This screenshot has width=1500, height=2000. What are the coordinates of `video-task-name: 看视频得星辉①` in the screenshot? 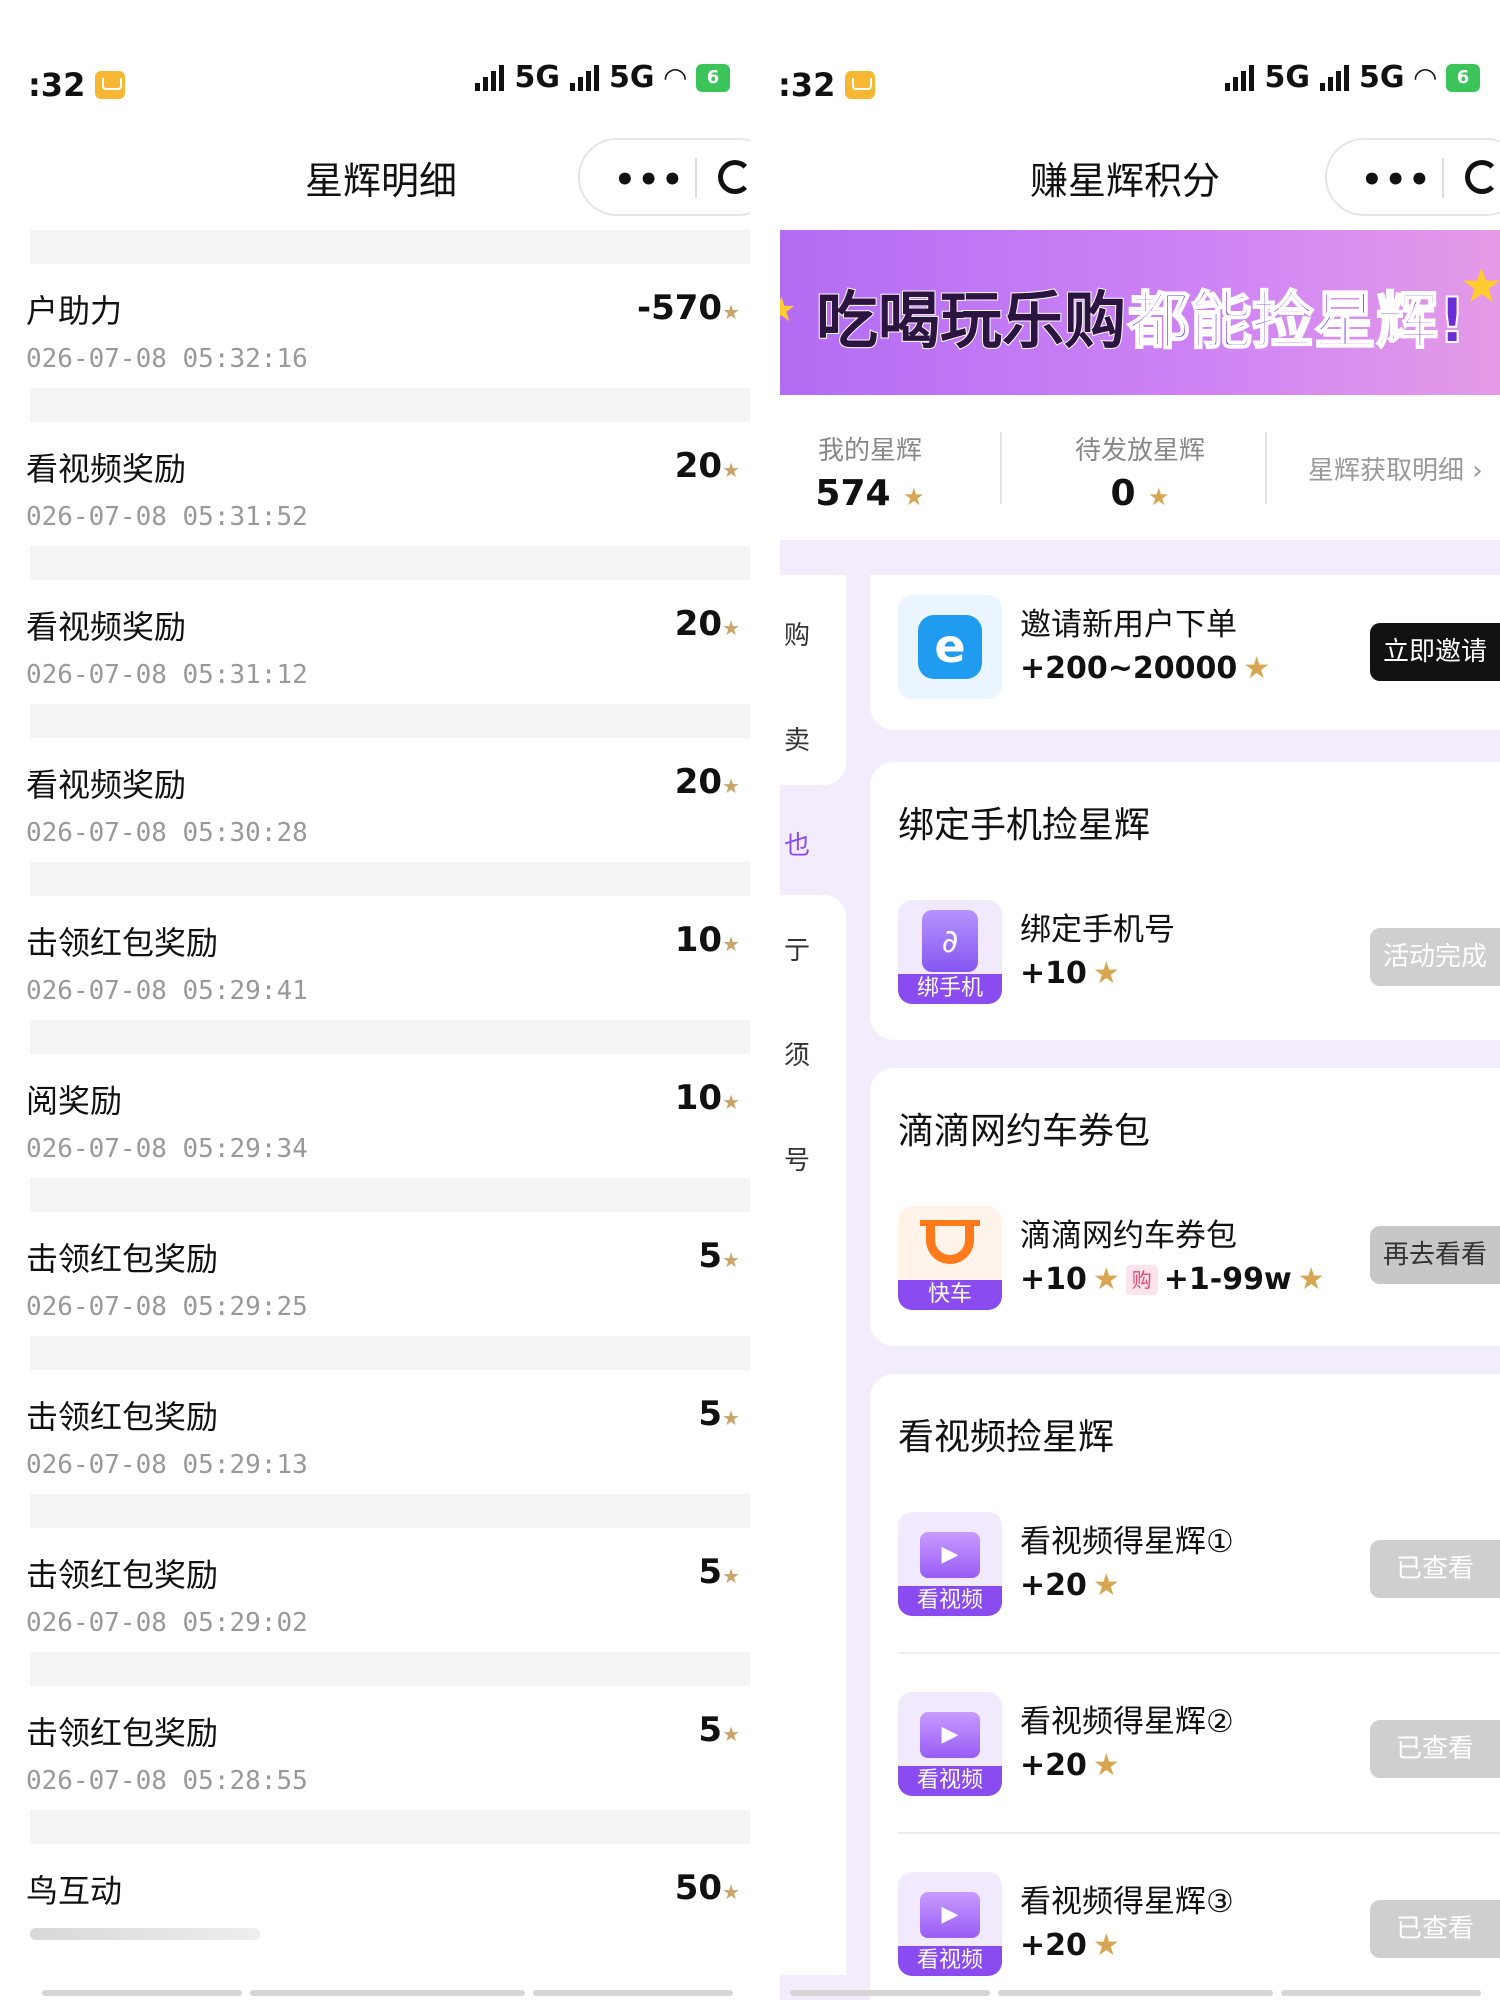 It's located at (1127, 1542).